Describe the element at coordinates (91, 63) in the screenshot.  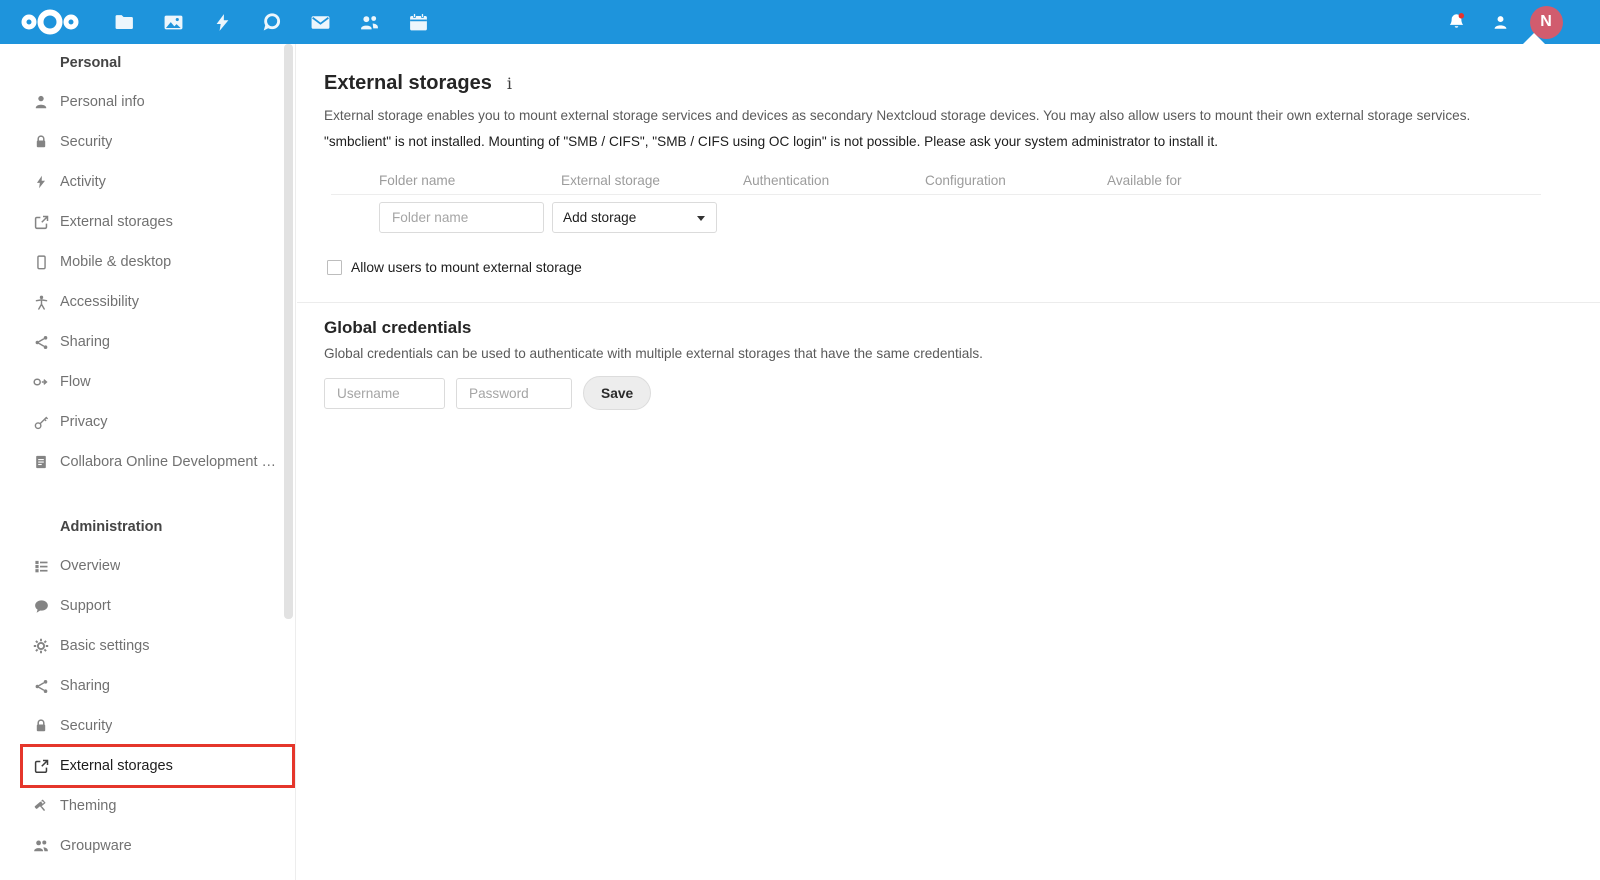
I see `sidebar-section-personal: Personal` at that location.